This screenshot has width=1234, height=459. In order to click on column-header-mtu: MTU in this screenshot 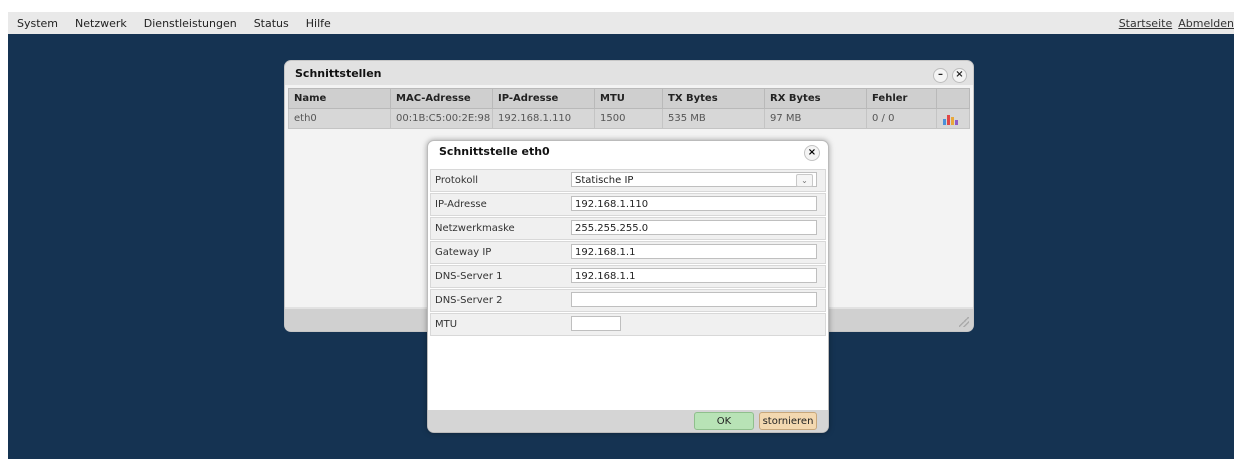, I will do `click(628, 98)`.